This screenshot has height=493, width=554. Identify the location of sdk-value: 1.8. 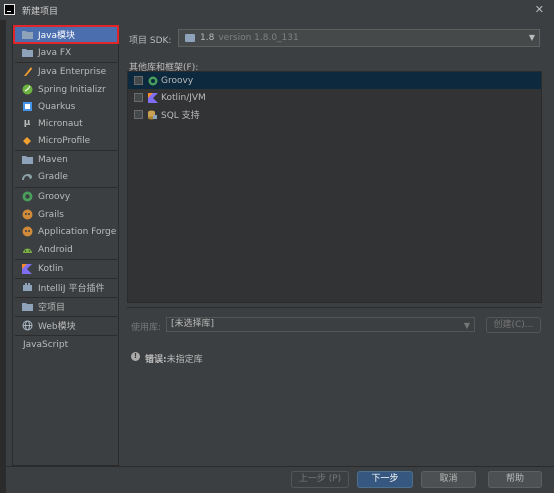
(207, 38).